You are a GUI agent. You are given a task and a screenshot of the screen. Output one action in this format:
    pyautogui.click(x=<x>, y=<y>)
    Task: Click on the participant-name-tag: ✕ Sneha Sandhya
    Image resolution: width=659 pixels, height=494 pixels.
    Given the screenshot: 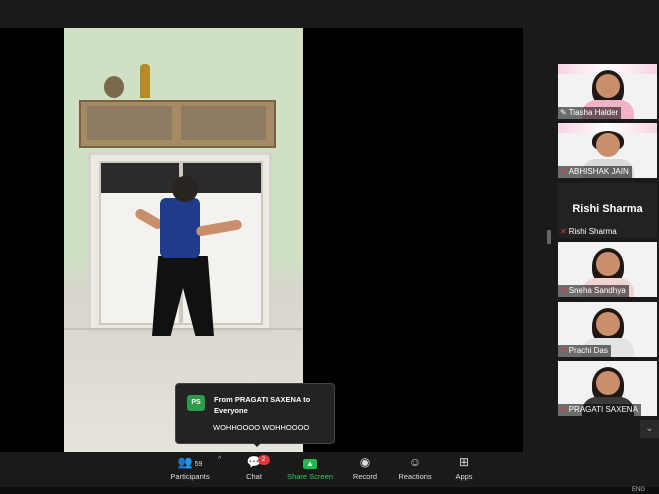 What is the action you would take?
    pyautogui.click(x=593, y=291)
    